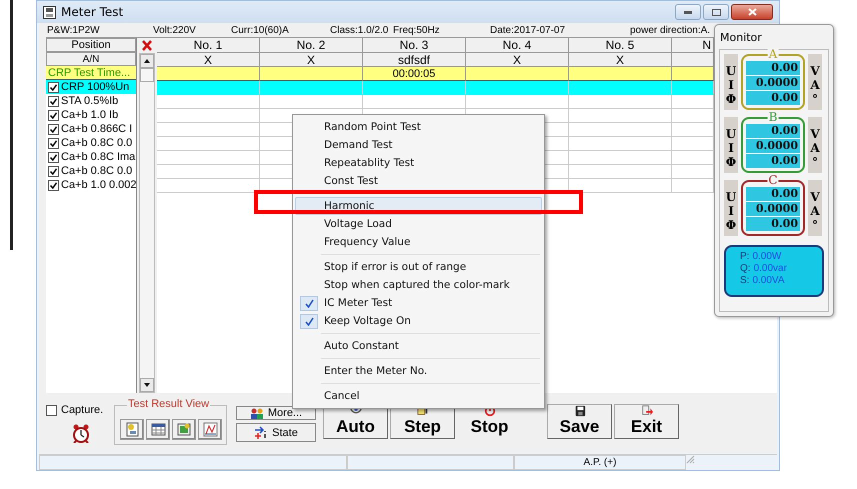  I want to click on menu-item: Cancel, so click(418, 396).